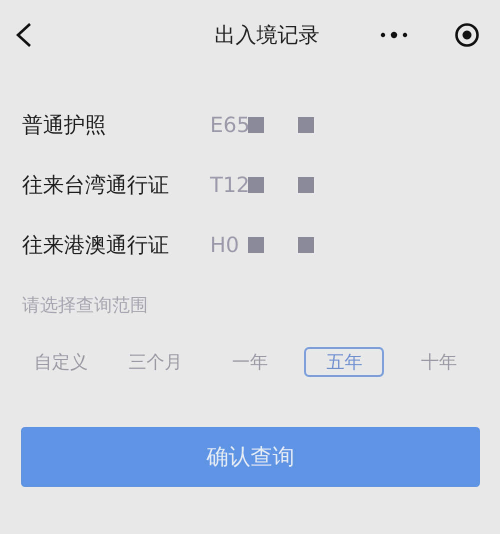  I want to click on range-option: 三个月, so click(156, 362).